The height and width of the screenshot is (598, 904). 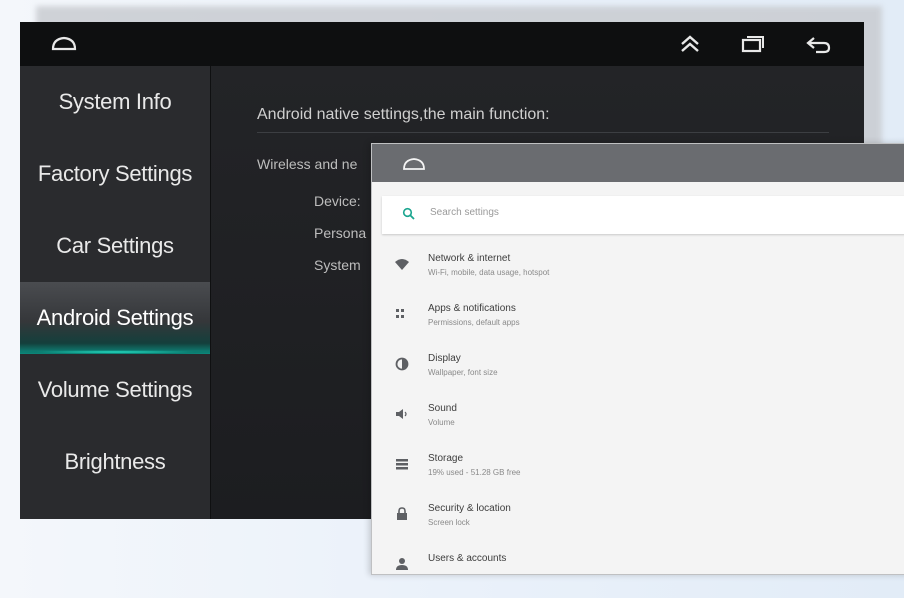 I want to click on settings-item-title: Sound, so click(x=442, y=408).